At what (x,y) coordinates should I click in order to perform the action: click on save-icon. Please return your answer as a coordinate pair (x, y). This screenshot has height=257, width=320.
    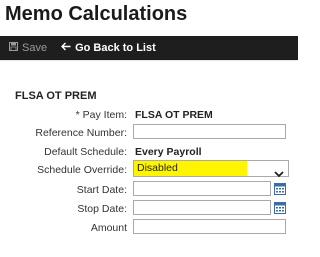
    Looking at the image, I should click on (13, 48).